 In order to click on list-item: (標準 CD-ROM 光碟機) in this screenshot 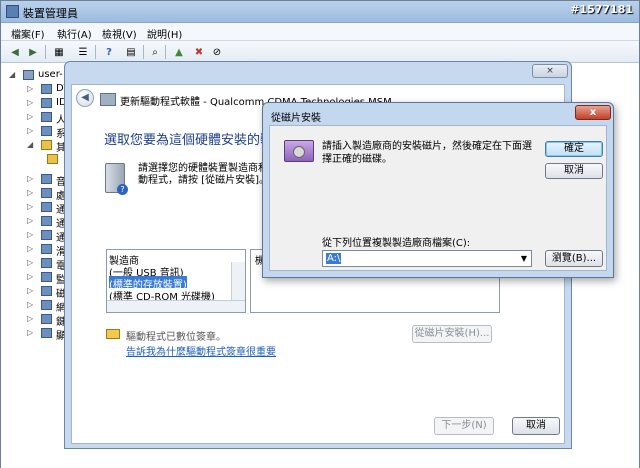, I will do `click(162, 295)`.